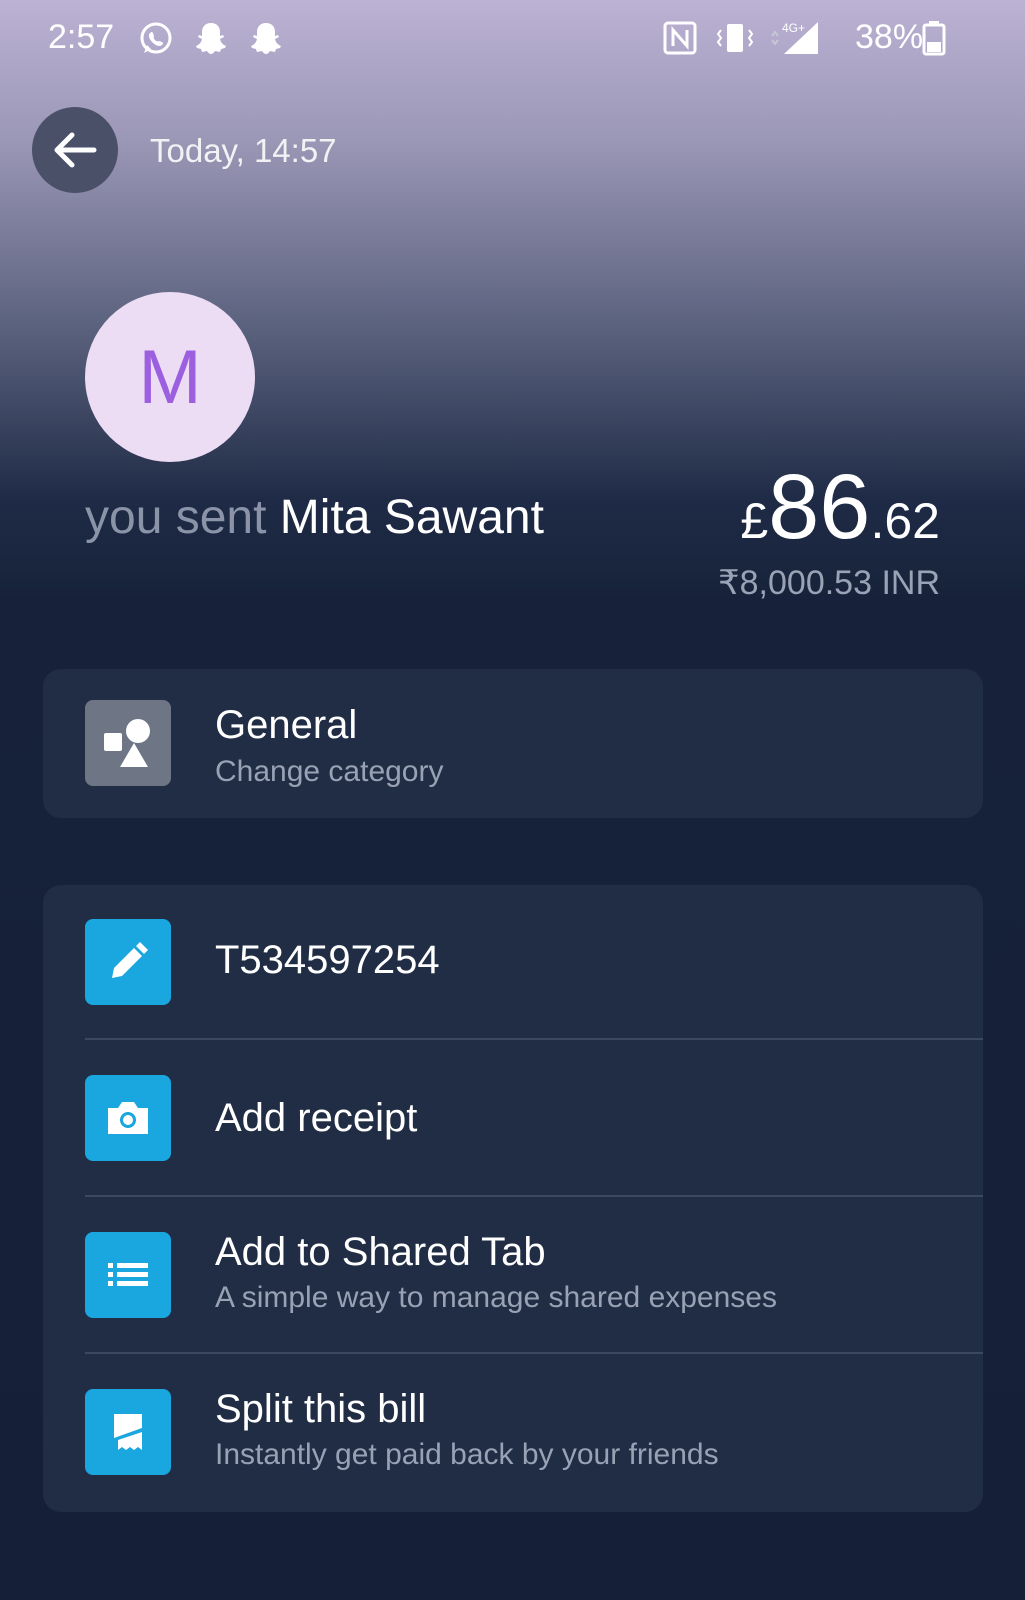 Image resolution: width=1025 pixels, height=1600 pixels. I want to click on nfc-icon, so click(680, 38).